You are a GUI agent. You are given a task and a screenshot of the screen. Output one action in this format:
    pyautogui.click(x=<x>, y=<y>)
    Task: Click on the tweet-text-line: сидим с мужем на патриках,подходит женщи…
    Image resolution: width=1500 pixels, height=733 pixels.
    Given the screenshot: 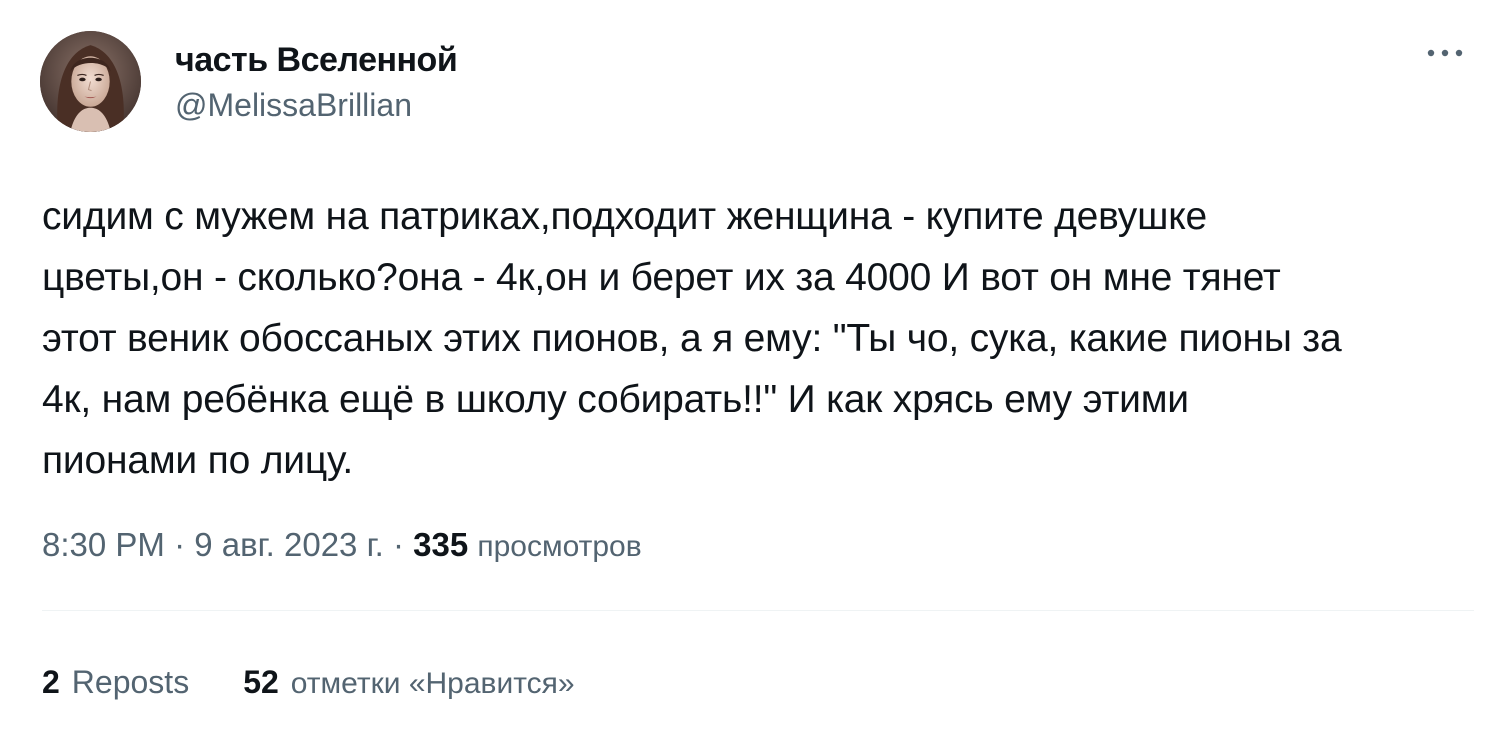 What is the action you would take?
    pyautogui.click(x=624, y=216)
    